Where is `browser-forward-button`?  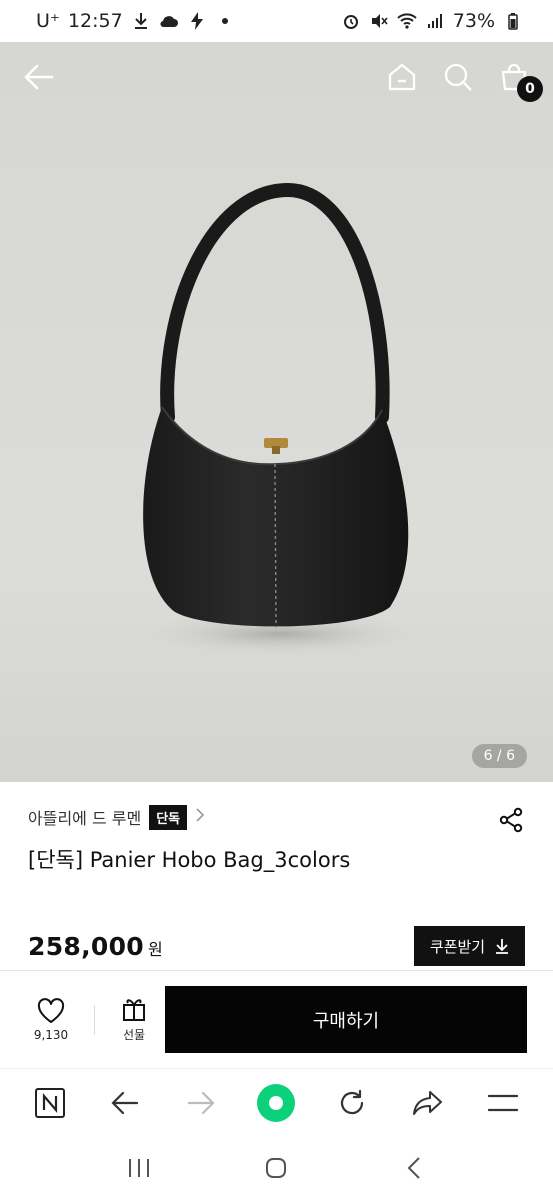 browser-forward-button is located at coordinates (201, 1103).